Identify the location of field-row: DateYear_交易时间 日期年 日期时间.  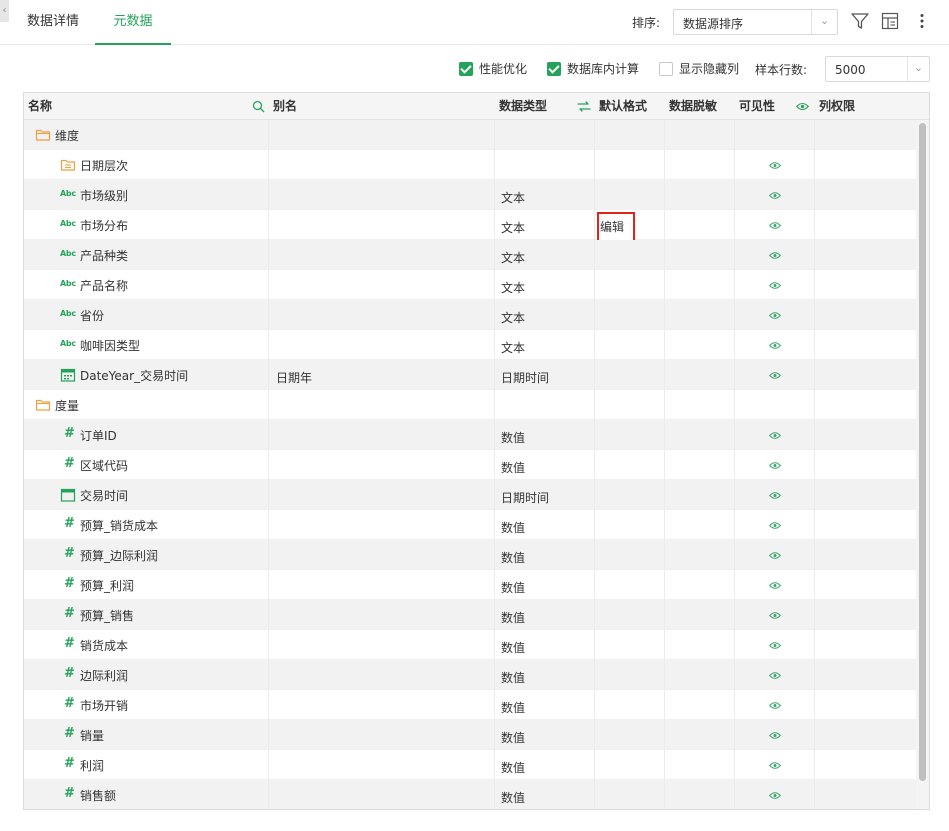
(470, 375).